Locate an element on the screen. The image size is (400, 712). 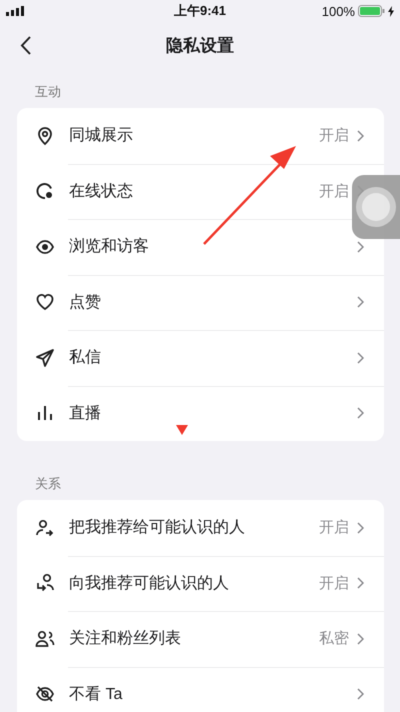
back-chevron-icon is located at coordinates (25, 45).